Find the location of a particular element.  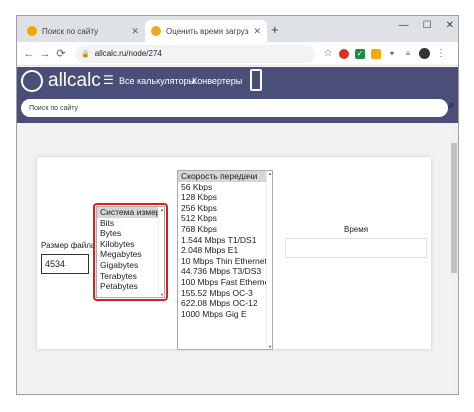

time-label: Время is located at coordinates (356, 229).